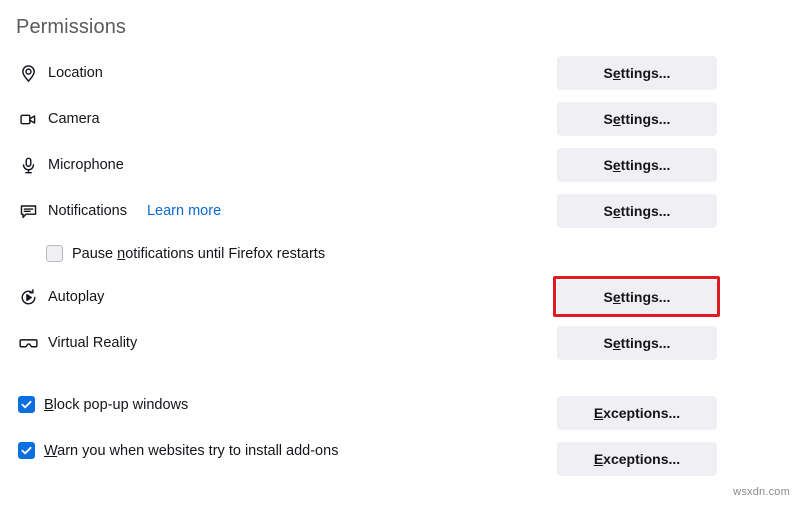 The width and height of the screenshot is (800, 505). What do you see at coordinates (28, 119) in the screenshot?
I see `camera-icon` at bounding box center [28, 119].